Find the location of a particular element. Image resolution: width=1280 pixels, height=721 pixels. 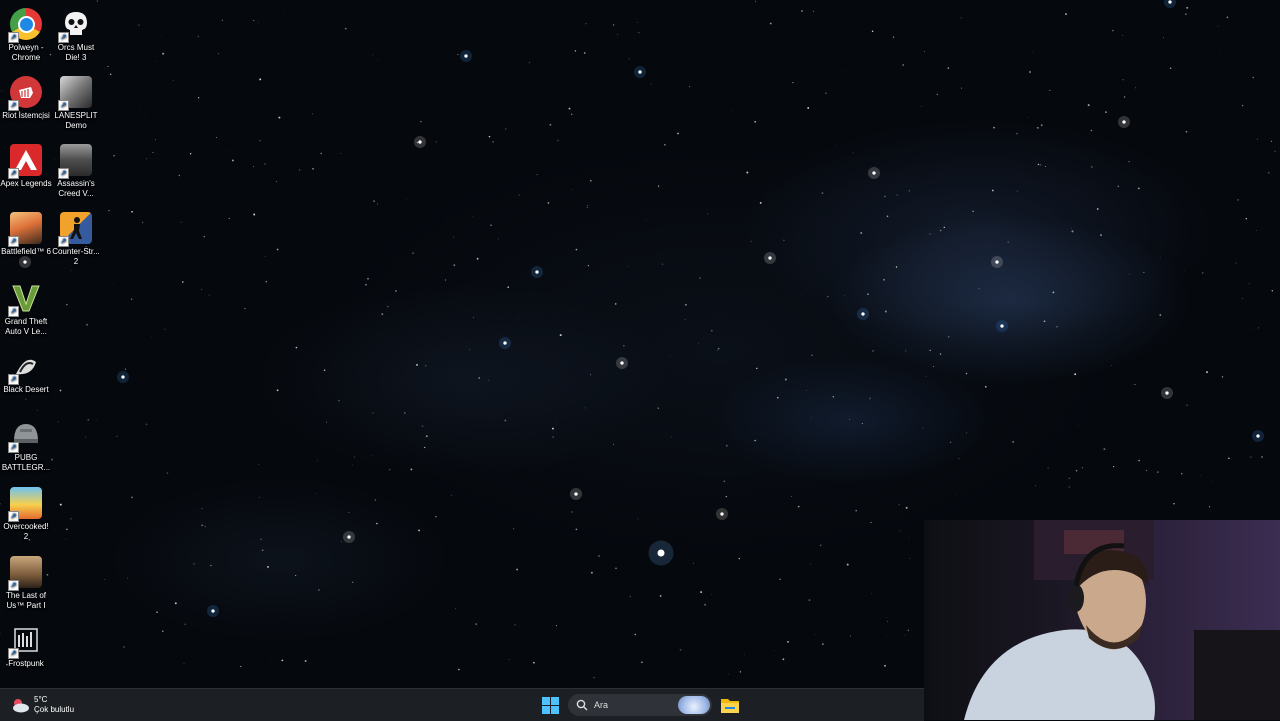

weather-widget: 5°C Çok bulutlu is located at coordinates (42, 705).